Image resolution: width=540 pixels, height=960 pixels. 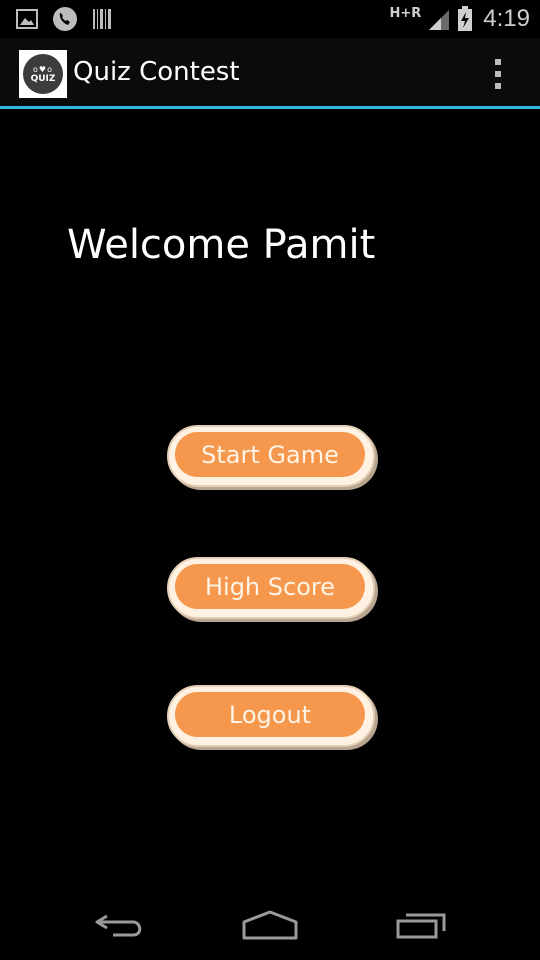 I want to click on recent-apps-icon, so click(x=421, y=926).